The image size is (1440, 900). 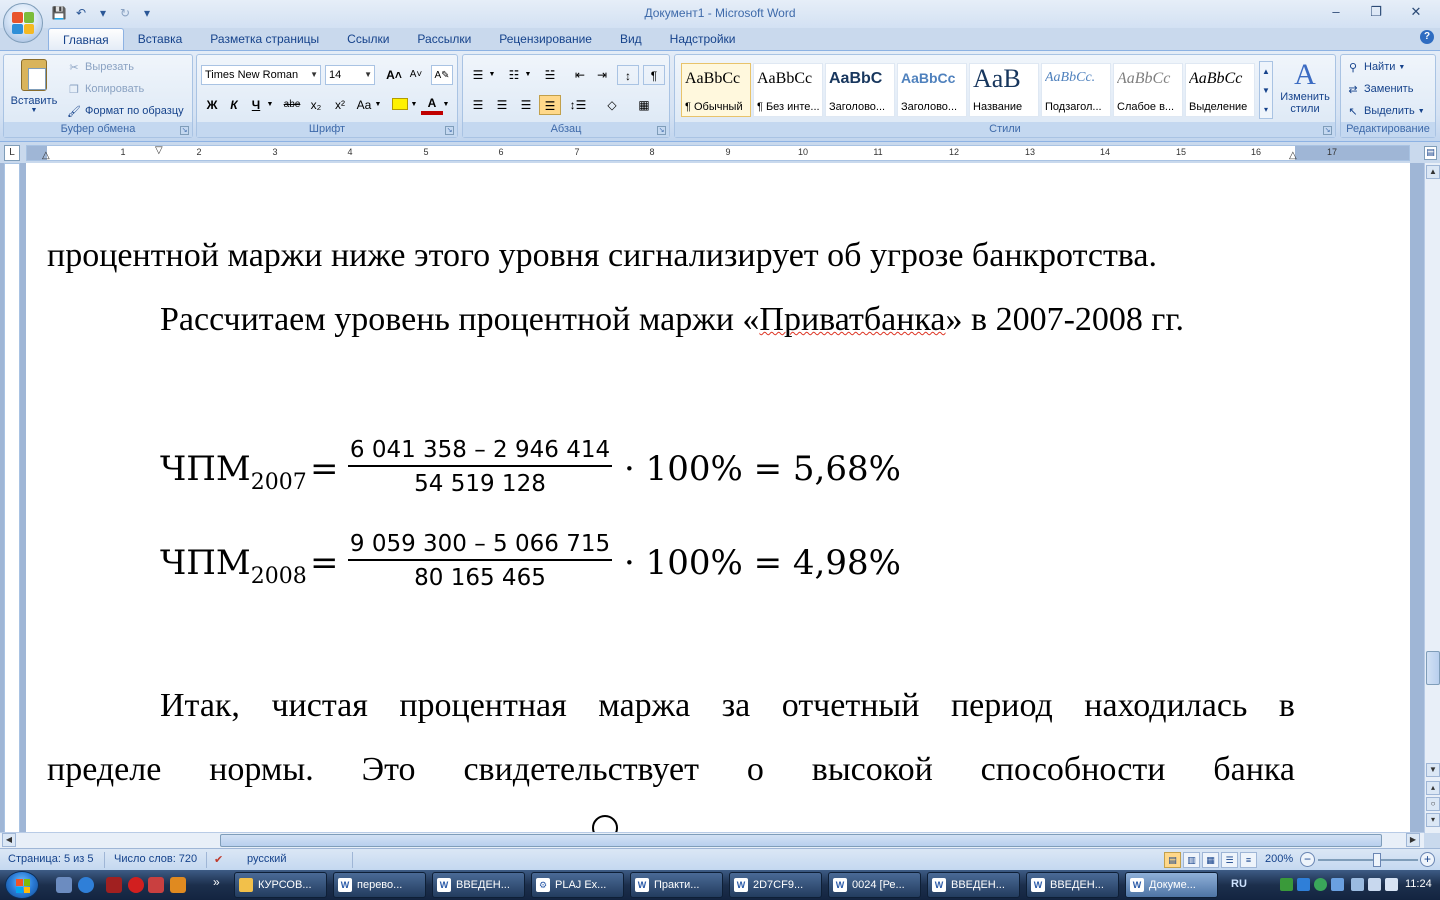 I want to click on line-spacing-button: ↕☰, so click(x=578, y=105).